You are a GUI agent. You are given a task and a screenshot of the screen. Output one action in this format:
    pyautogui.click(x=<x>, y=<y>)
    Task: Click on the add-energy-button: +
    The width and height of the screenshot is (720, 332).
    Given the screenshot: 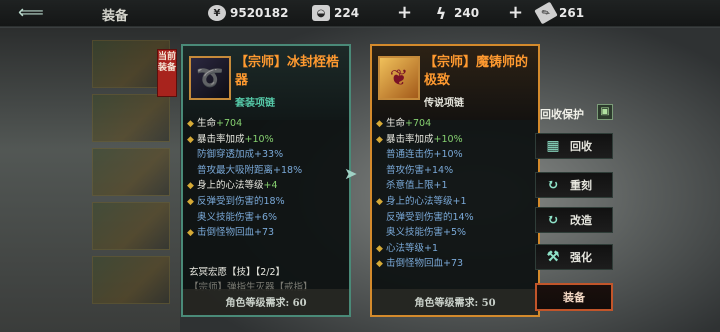 What is the action you would take?
    pyautogui.click(x=515, y=12)
    